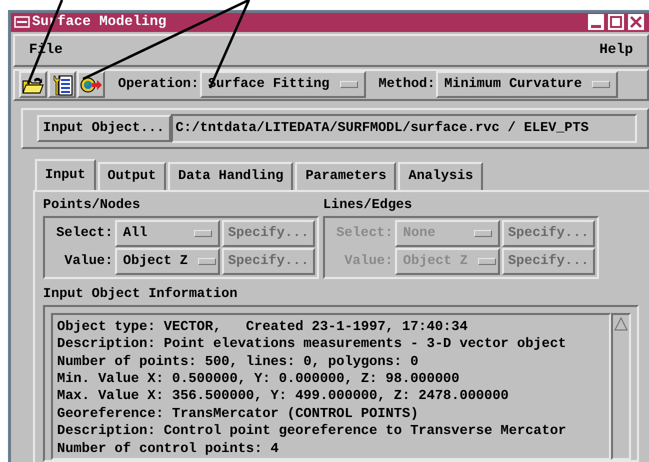 Image resolution: width=649 pixels, height=462 pixels. What do you see at coordinates (167, 261) in the screenshot?
I see `option-menu: Object Z` at bounding box center [167, 261].